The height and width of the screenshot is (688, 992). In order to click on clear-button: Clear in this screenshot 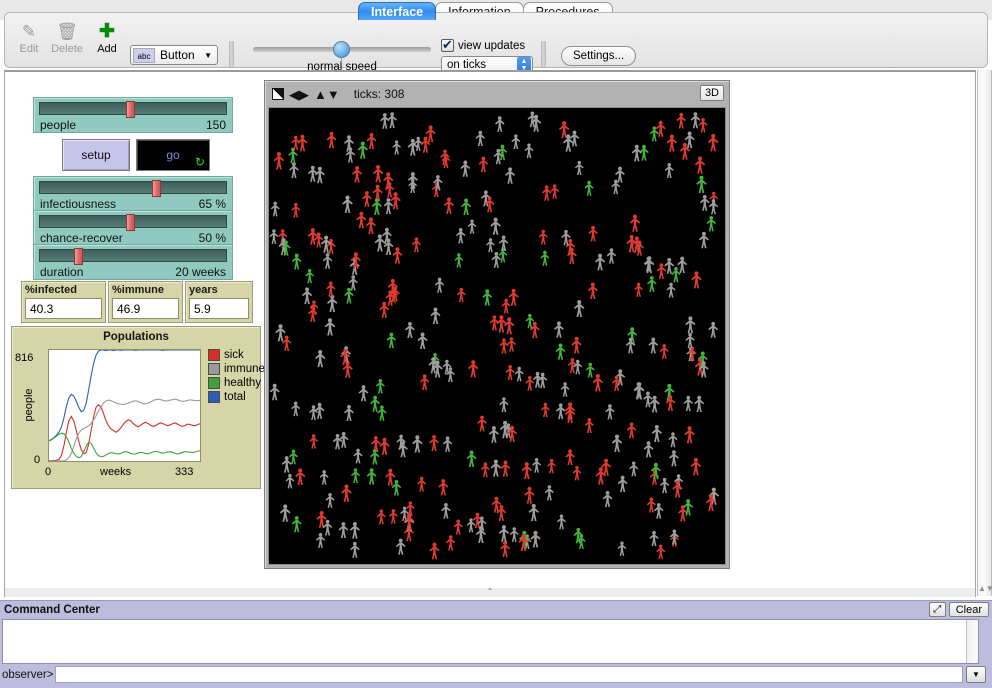, I will do `click(968, 609)`.